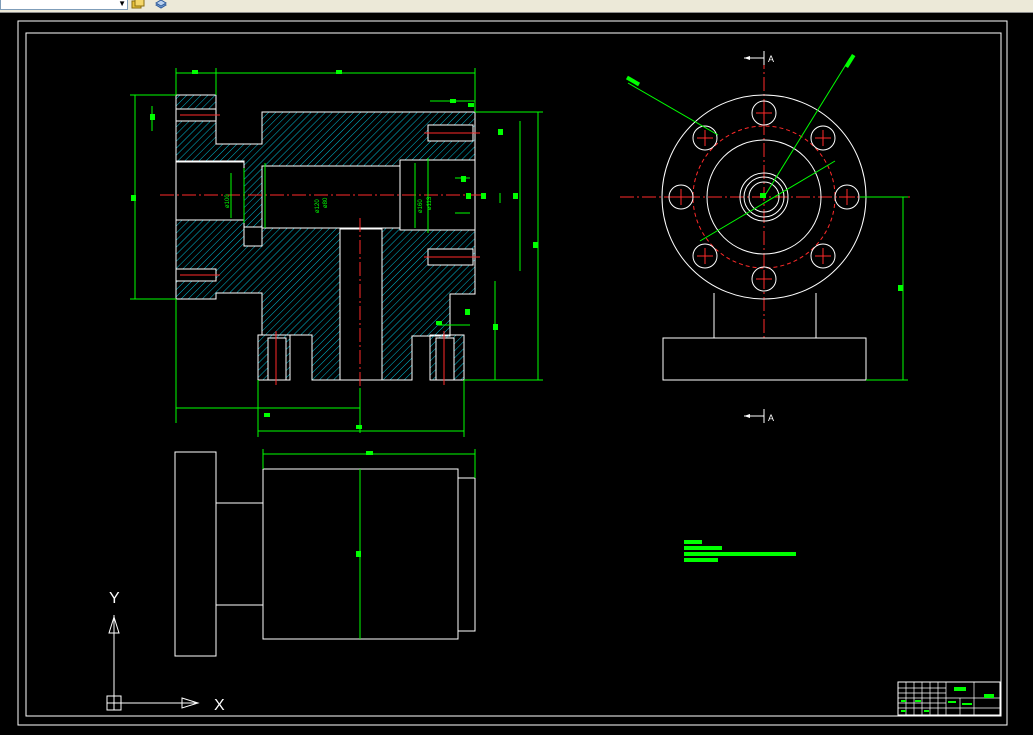 Image resolution: width=1033 pixels, height=735 pixels. What do you see at coordinates (165, 652) in the screenshot?
I see `ucs-icon: Y X` at bounding box center [165, 652].